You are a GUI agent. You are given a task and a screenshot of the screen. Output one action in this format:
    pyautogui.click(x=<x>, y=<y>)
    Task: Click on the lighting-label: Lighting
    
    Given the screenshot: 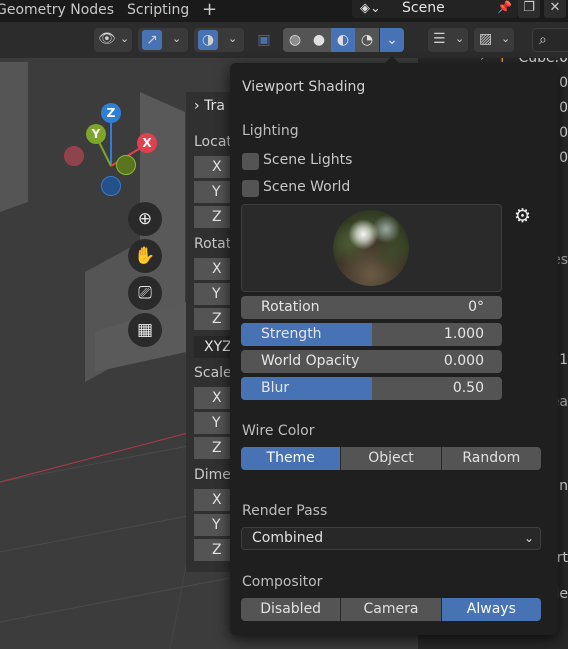 What is the action you would take?
    pyautogui.click(x=270, y=131)
    